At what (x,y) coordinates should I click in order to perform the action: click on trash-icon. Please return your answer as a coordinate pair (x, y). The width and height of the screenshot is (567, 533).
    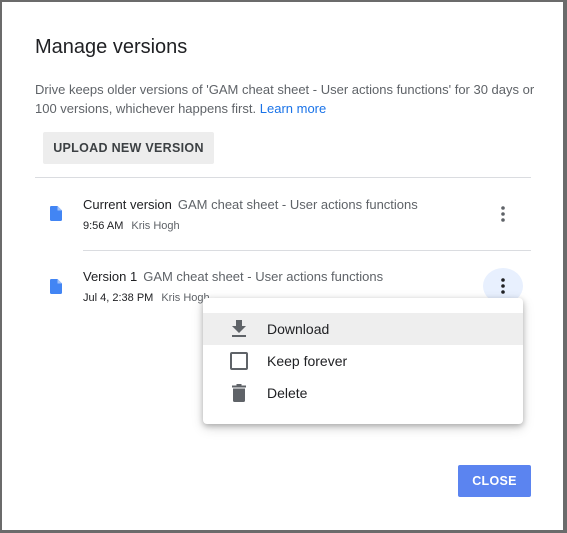
    Looking at the image, I should click on (239, 393).